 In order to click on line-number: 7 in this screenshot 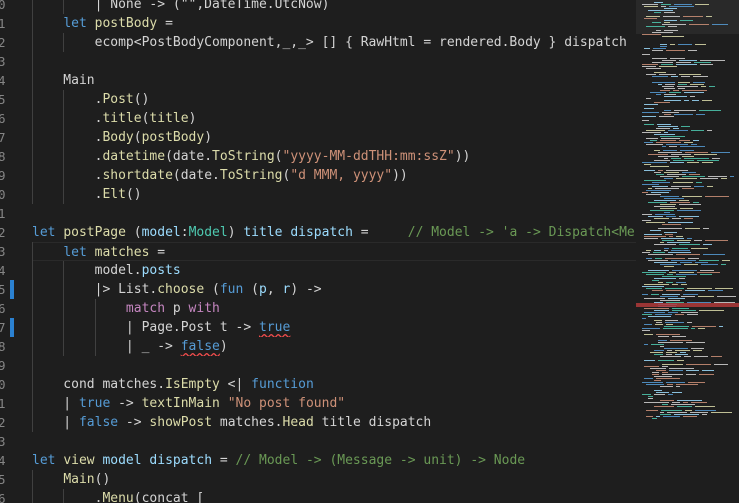, I will do `click(3, 327)`.